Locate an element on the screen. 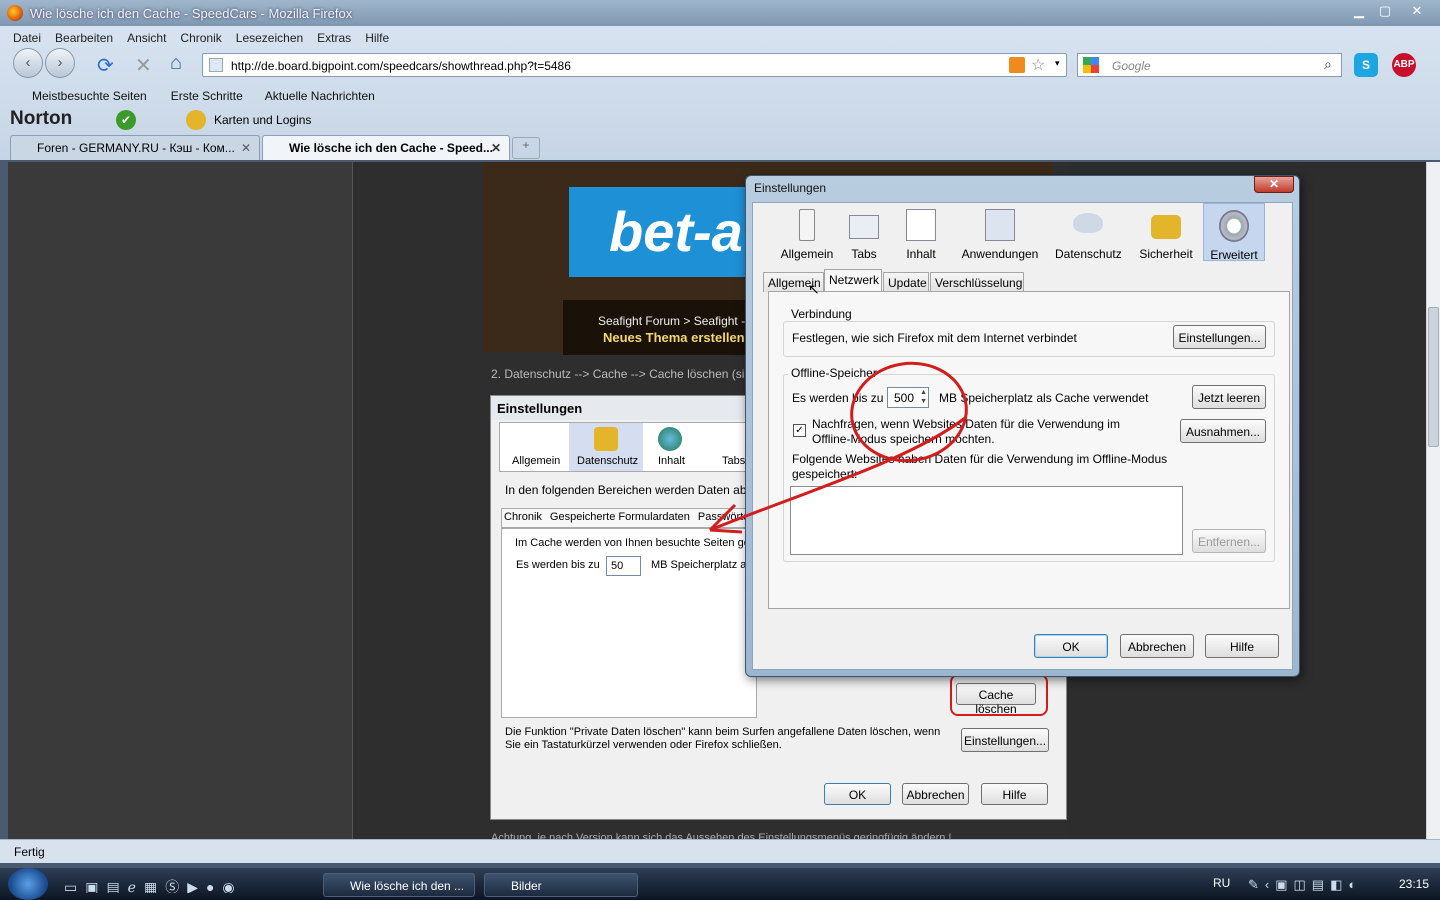 Image resolution: width=1440 pixels, height=900 pixels. pane-anwendungen: Anwendungen is located at coordinates (1000, 232).